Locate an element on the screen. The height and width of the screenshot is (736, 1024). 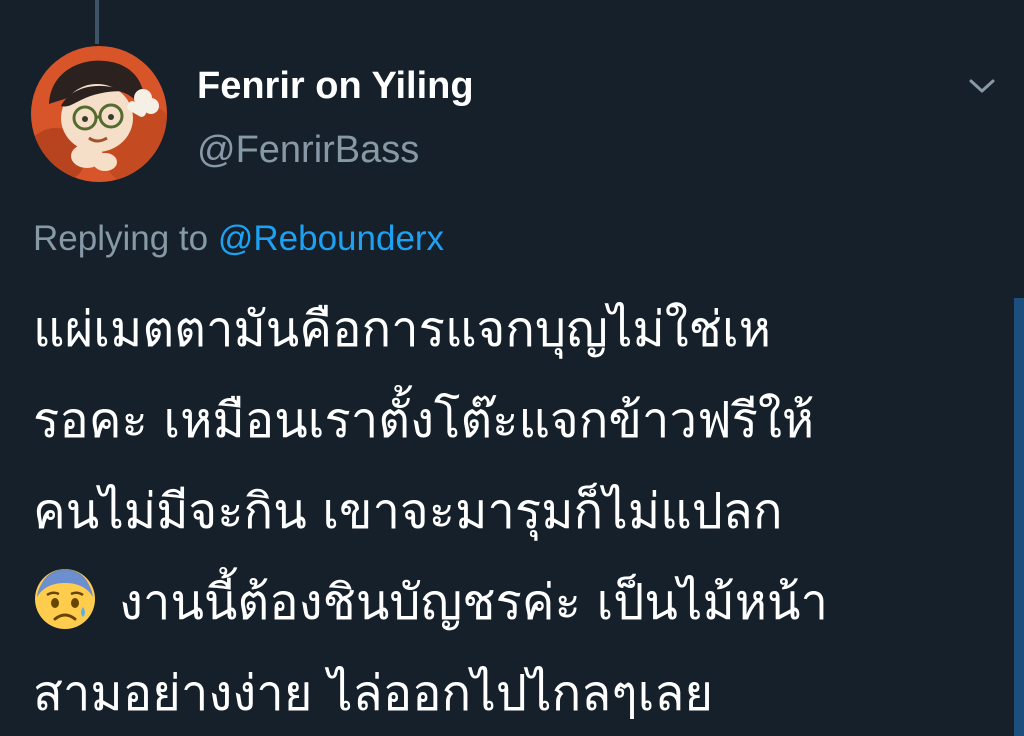
author-handle: @FenrirBass is located at coordinates (308, 150).